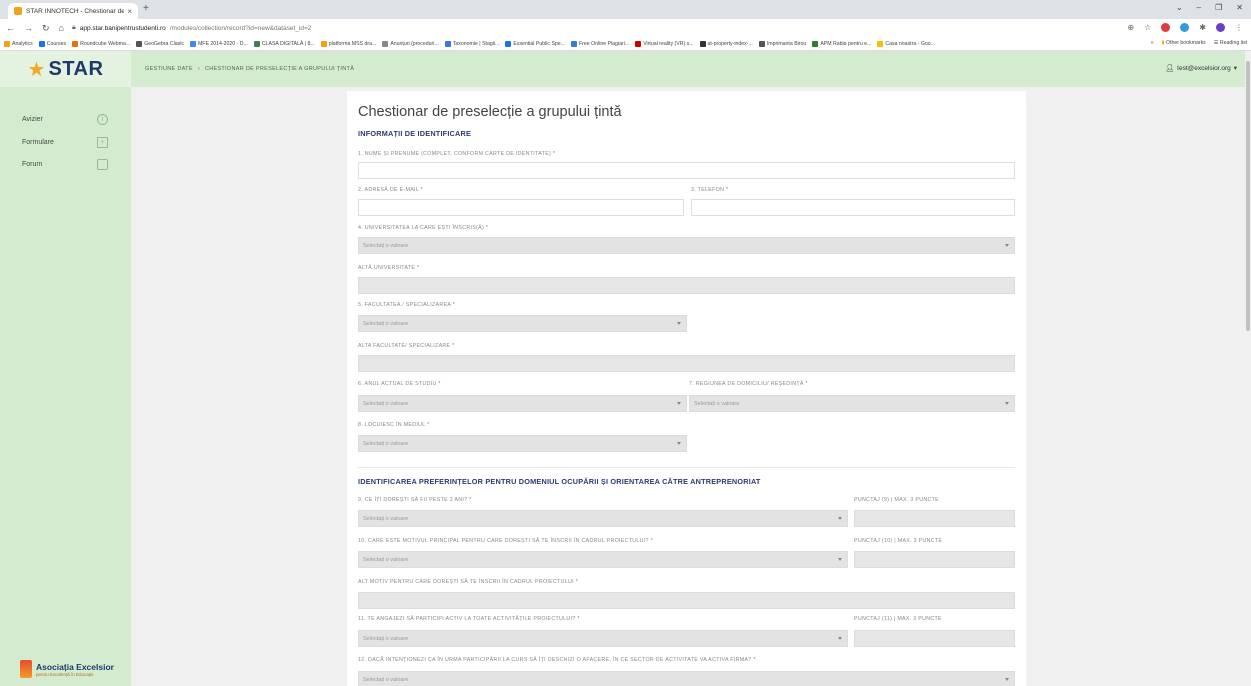 This screenshot has width=1251, height=686. Describe the element at coordinates (1218, 7) in the screenshot. I see `restore-icon: ❐` at that location.